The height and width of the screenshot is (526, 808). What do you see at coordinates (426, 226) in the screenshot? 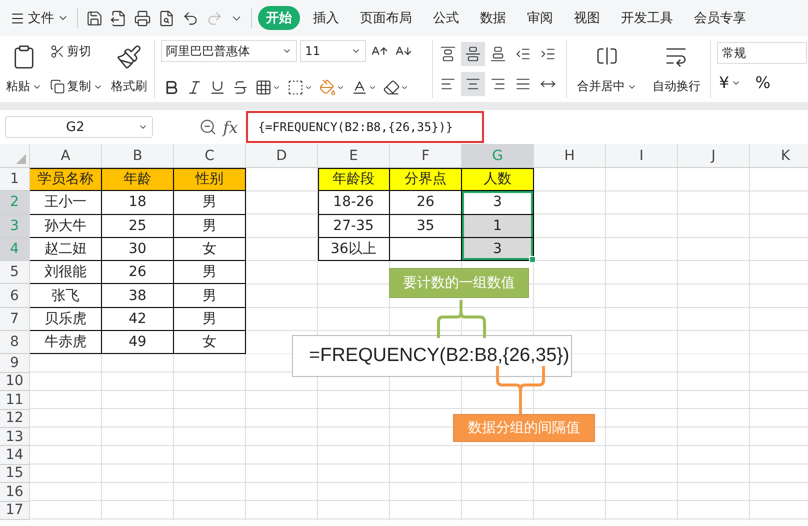
I see `table-cell: 35` at bounding box center [426, 226].